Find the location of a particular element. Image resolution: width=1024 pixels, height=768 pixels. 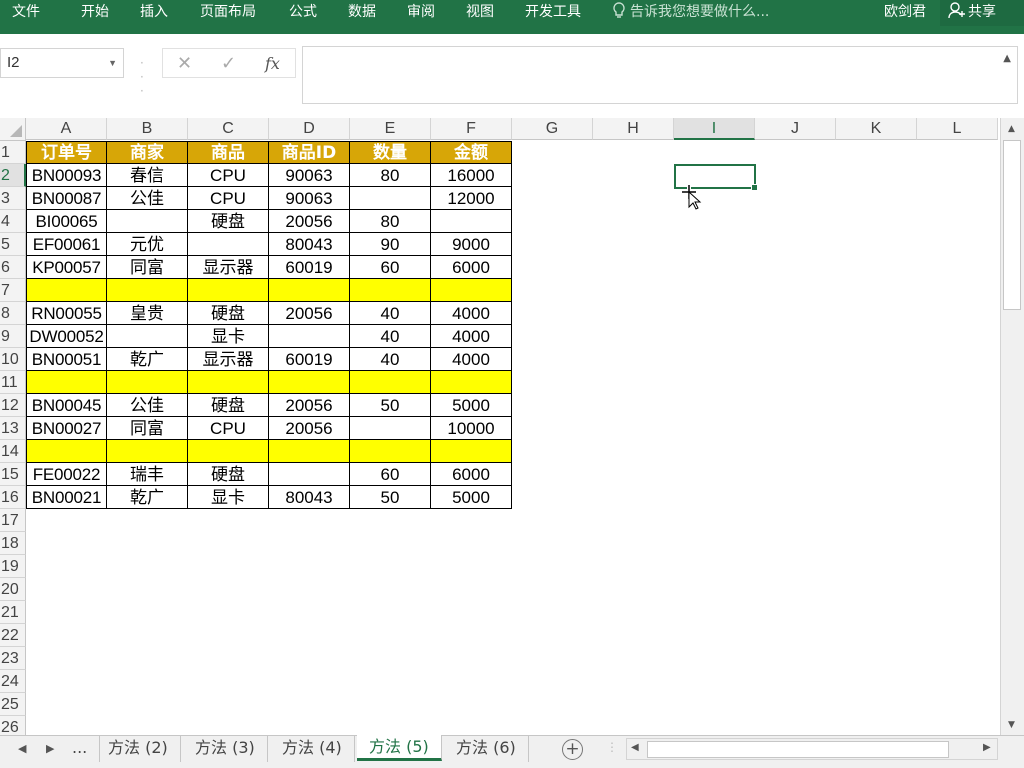

table-cell: 5000 is located at coordinates (471, 405).